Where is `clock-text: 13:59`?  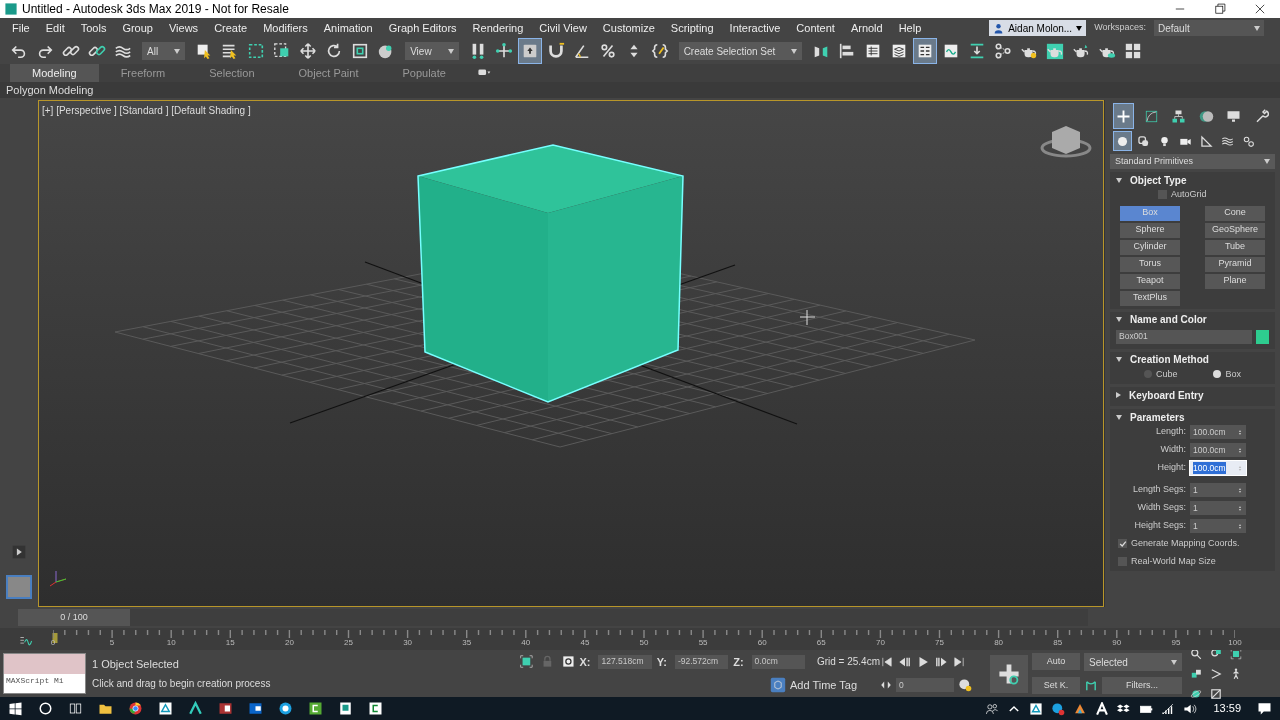
clock-text: 13:59 is located at coordinates (1227, 708).